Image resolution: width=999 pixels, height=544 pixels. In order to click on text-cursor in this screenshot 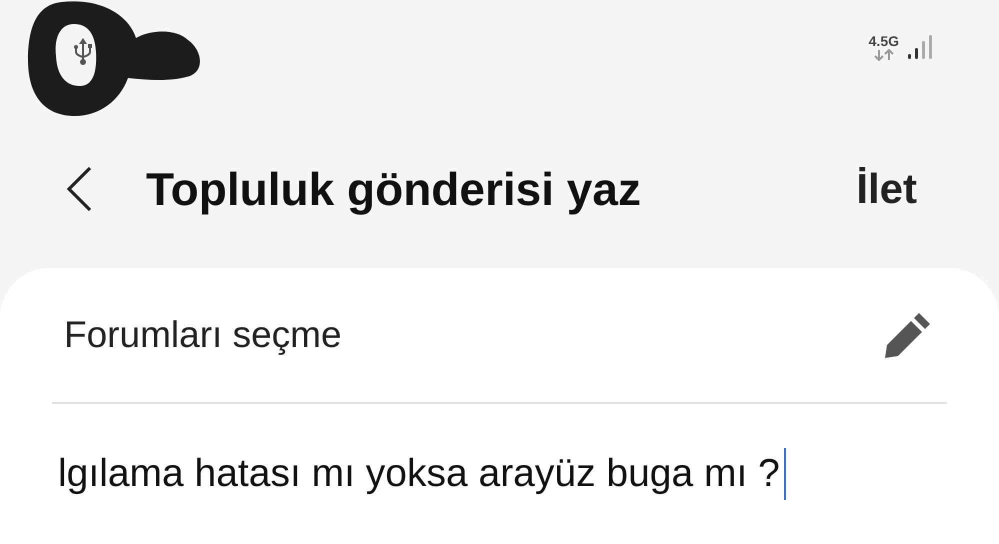, I will do `click(785, 474)`.